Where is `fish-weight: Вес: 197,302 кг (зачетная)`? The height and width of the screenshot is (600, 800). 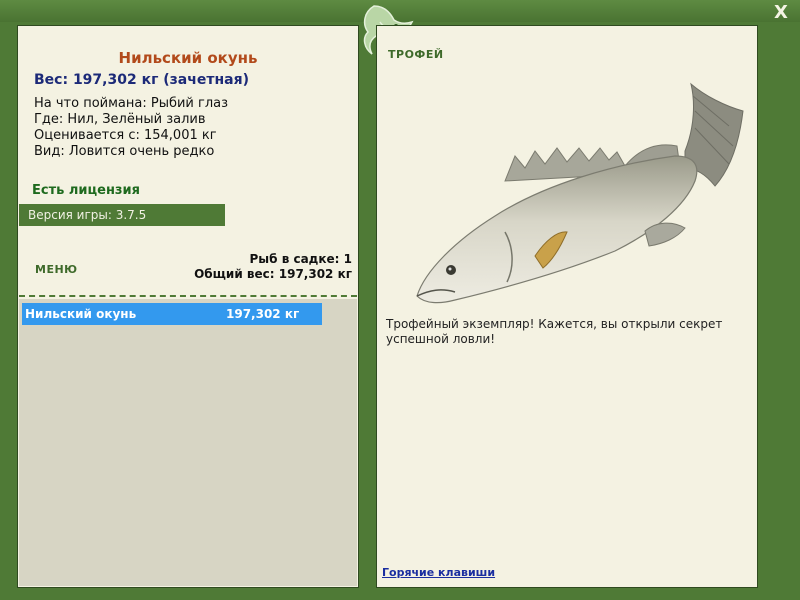 fish-weight: Вес: 197,302 кг (зачетная) is located at coordinates (141, 80).